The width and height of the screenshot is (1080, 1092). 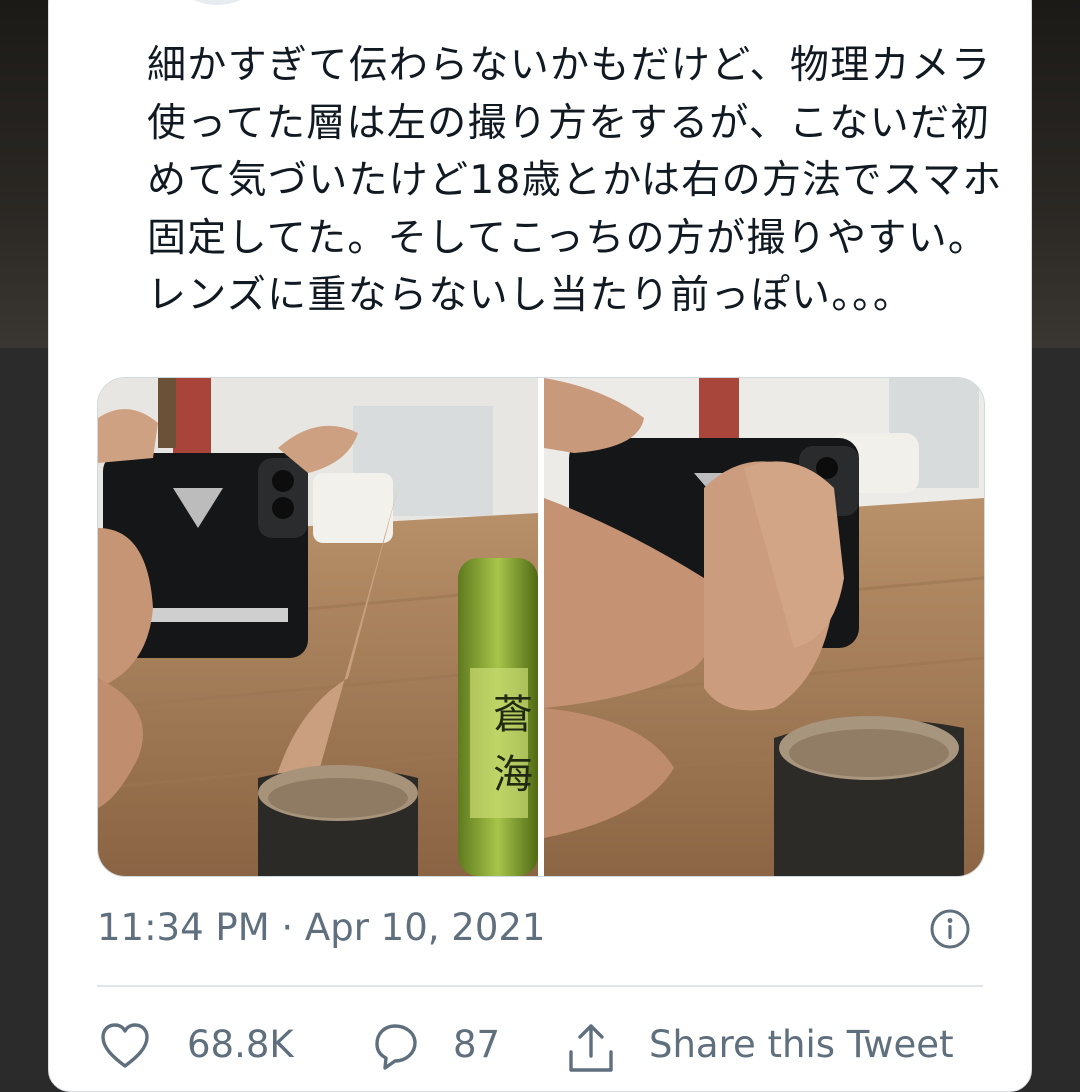 I want to click on share-button: Share this Tweet, so click(x=773, y=1046).